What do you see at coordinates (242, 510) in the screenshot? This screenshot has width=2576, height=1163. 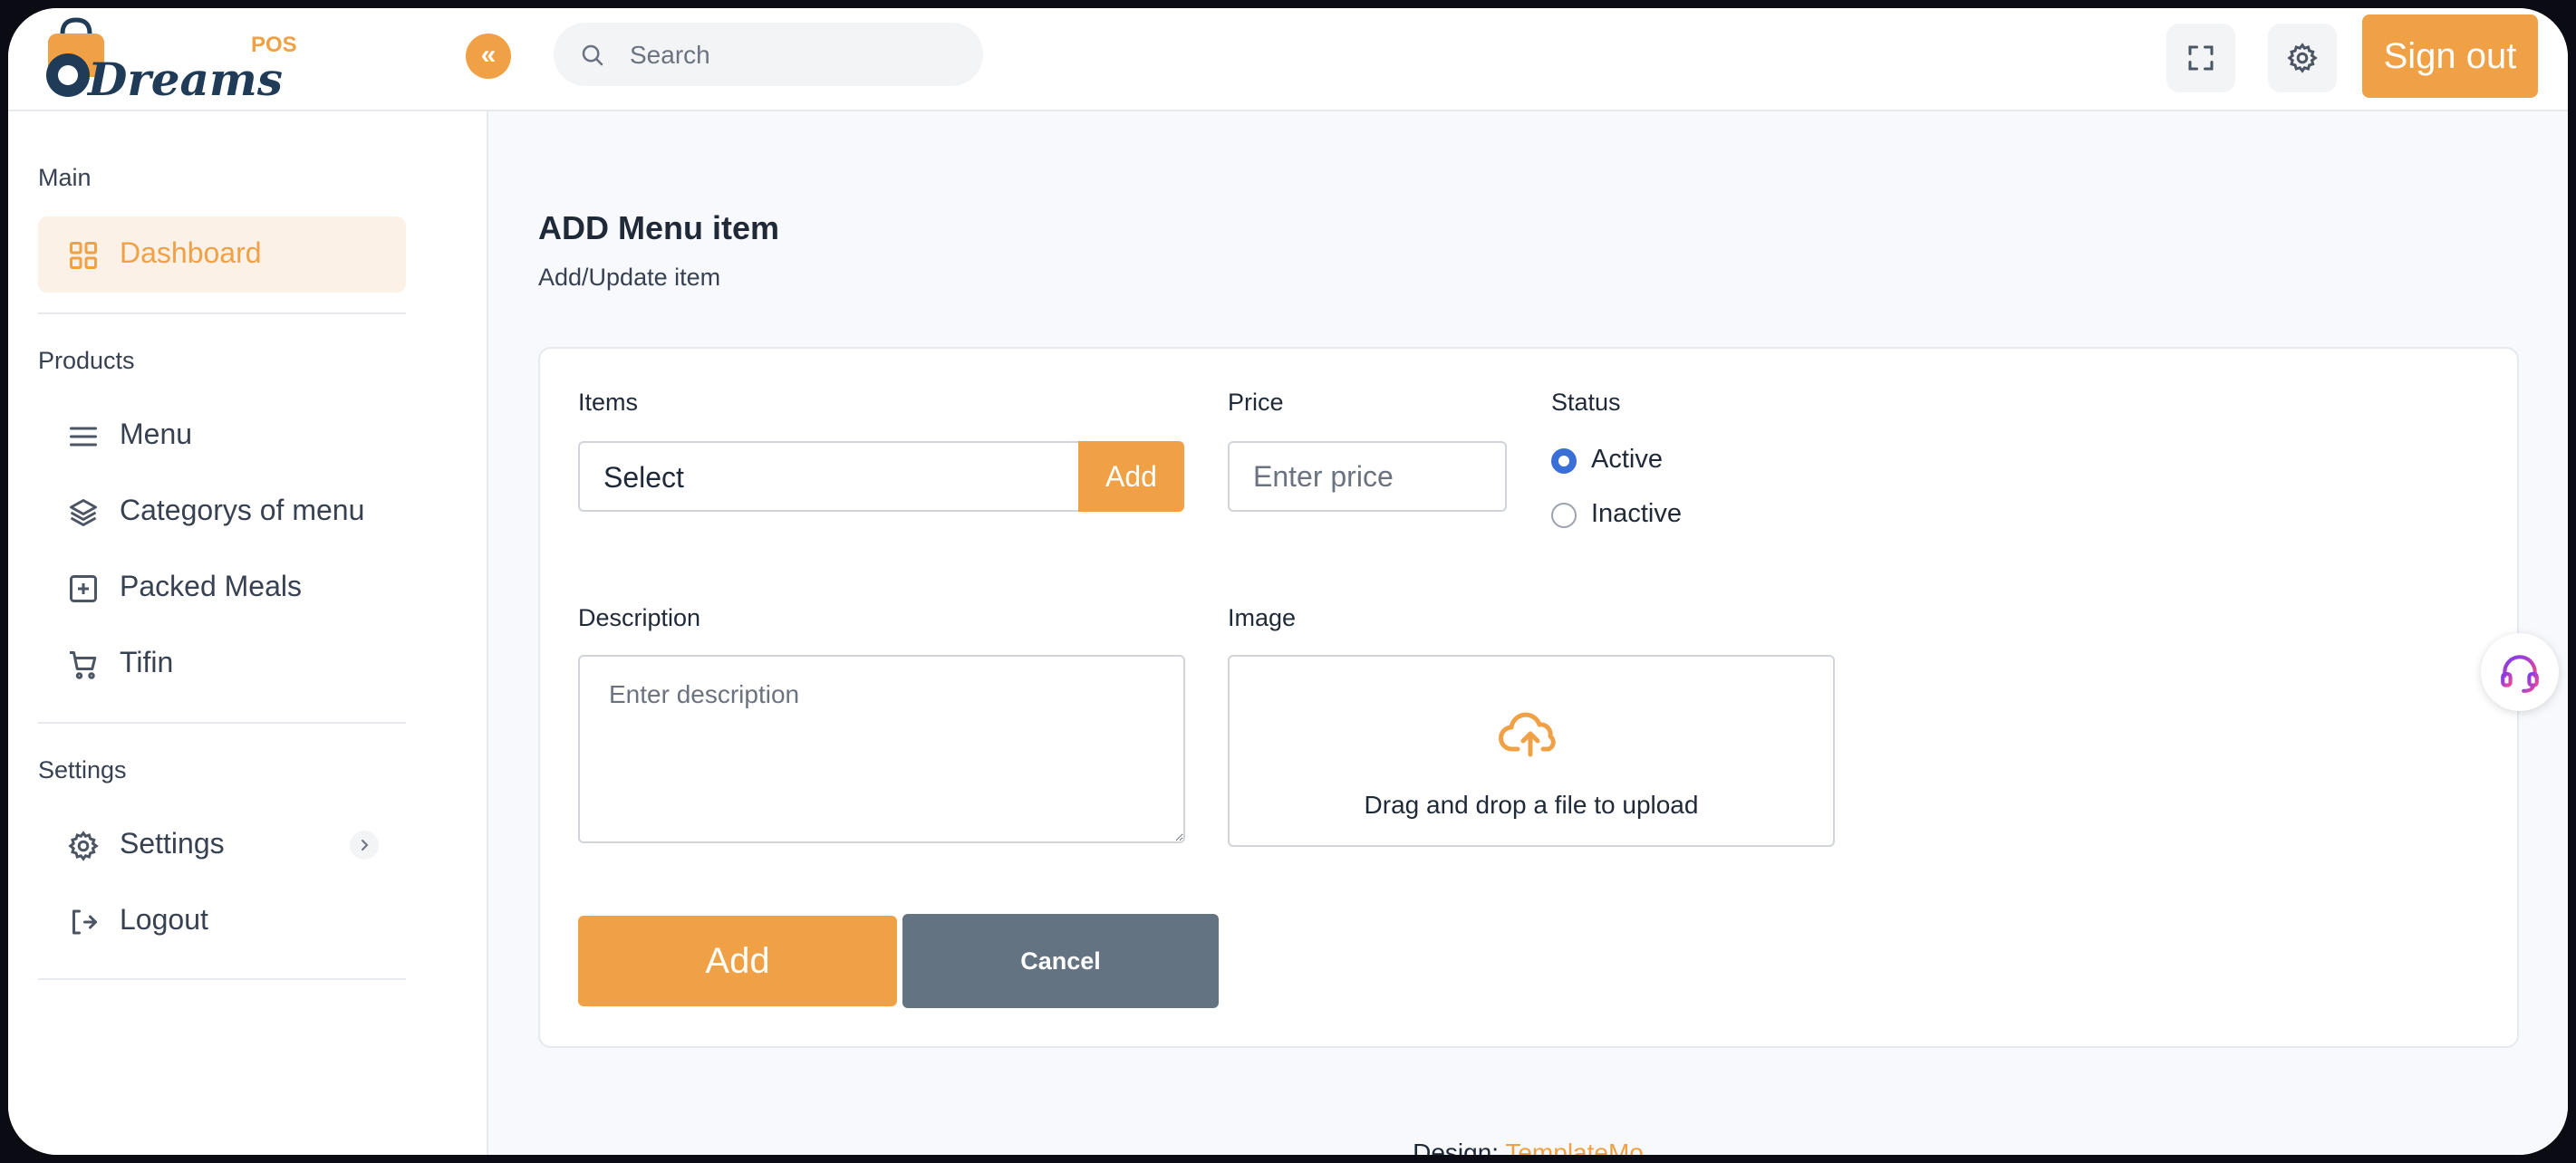 I see `sidebar-item-label: Categorys of menu` at bounding box center [242, 510].